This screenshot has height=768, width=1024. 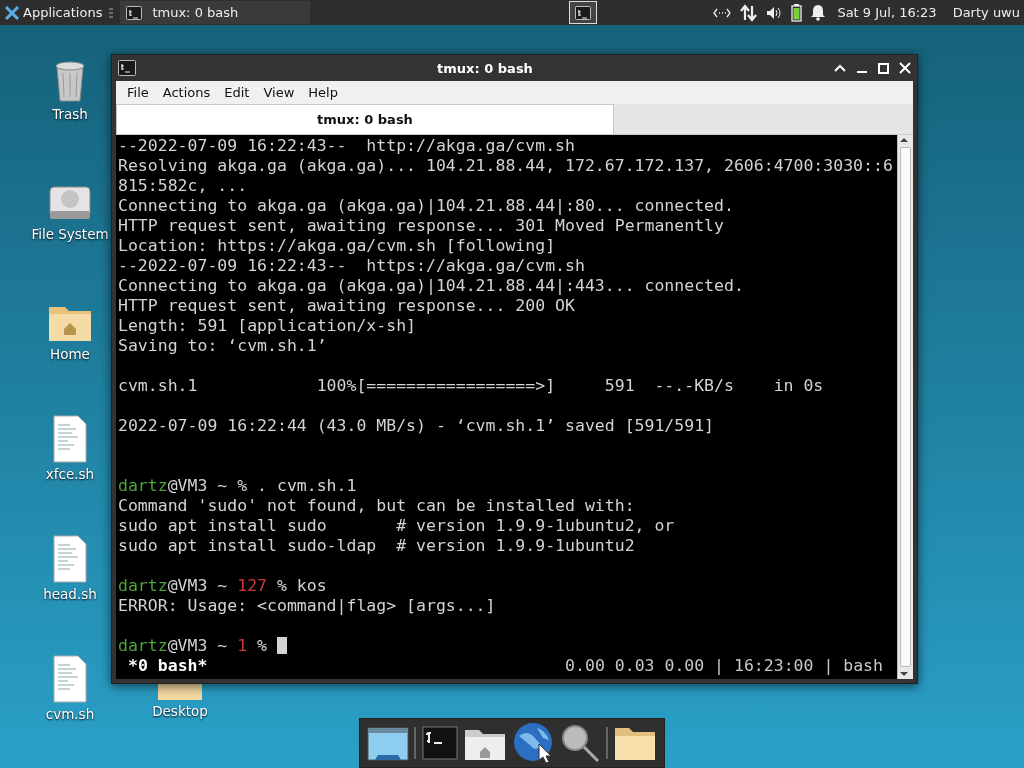 What do you see at coordinates (351, 265) in the screenshot?
I see `terminal-line: --2022-07-09 16:22:43-- https://akga.ga/cvm.sh` at bounding box center [351, 265].